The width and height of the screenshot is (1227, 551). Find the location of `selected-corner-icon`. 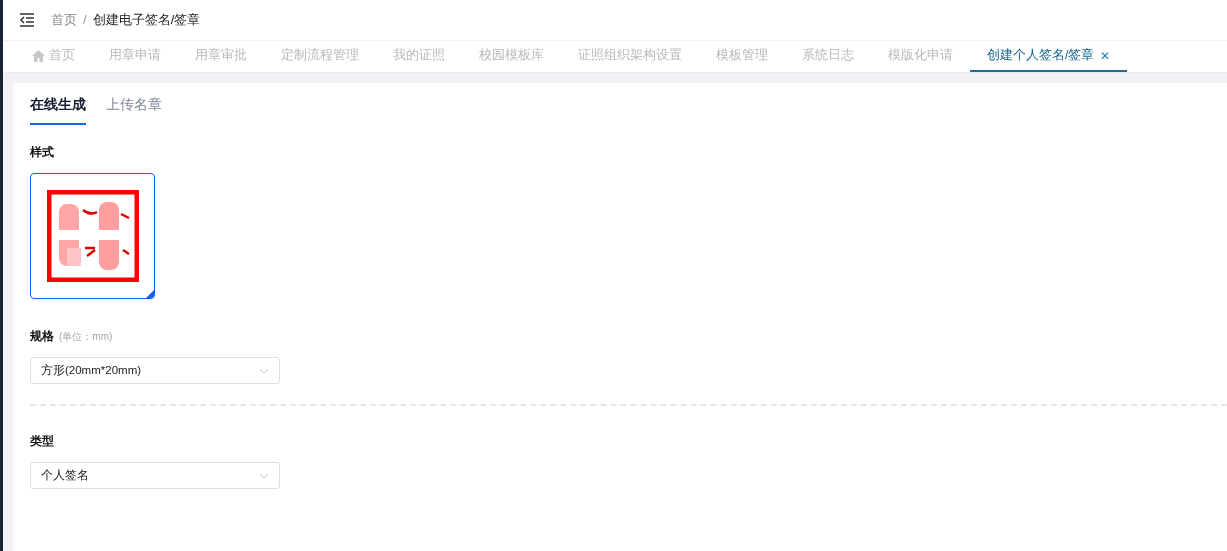

selected-corner-icon is located at coordinates (150, 294).